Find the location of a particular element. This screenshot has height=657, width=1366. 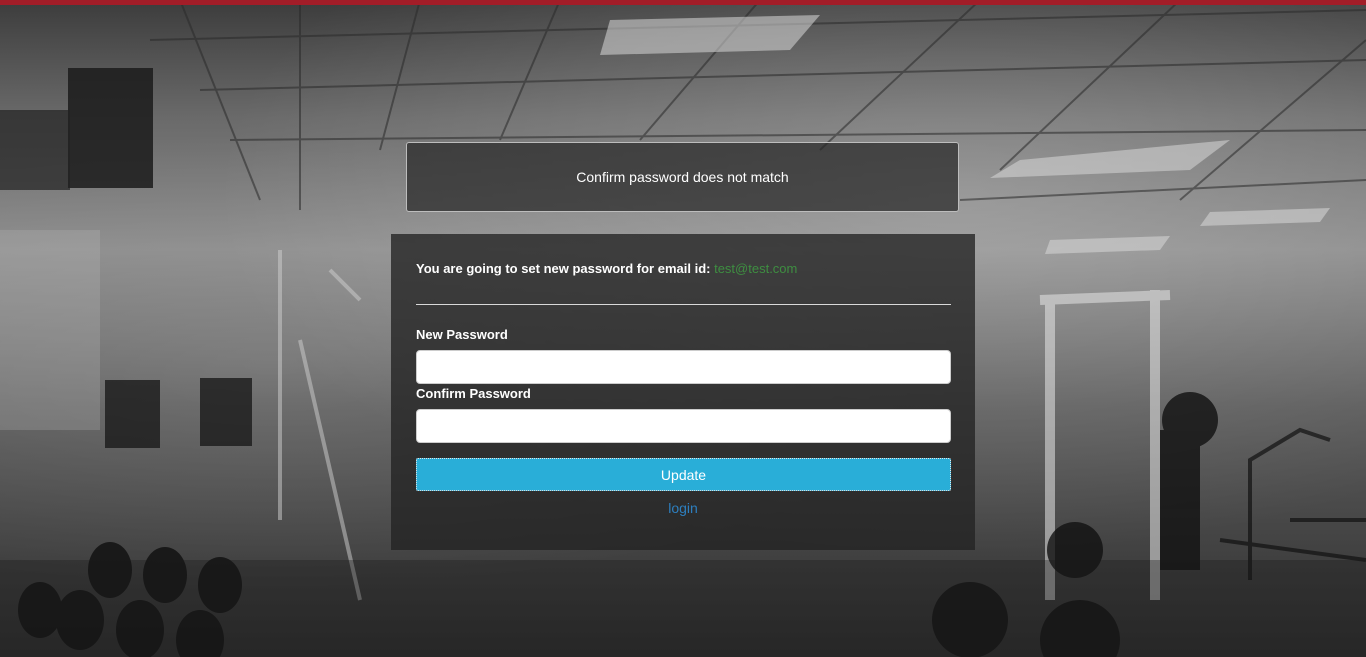

new-password-field is located at coordinates (683, 367).